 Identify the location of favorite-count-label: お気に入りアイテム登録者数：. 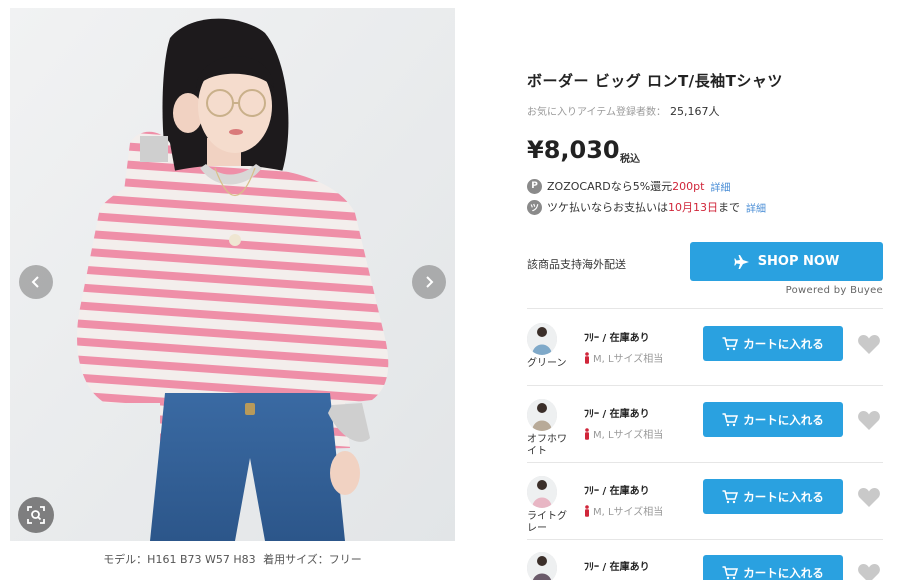
(596, 112).